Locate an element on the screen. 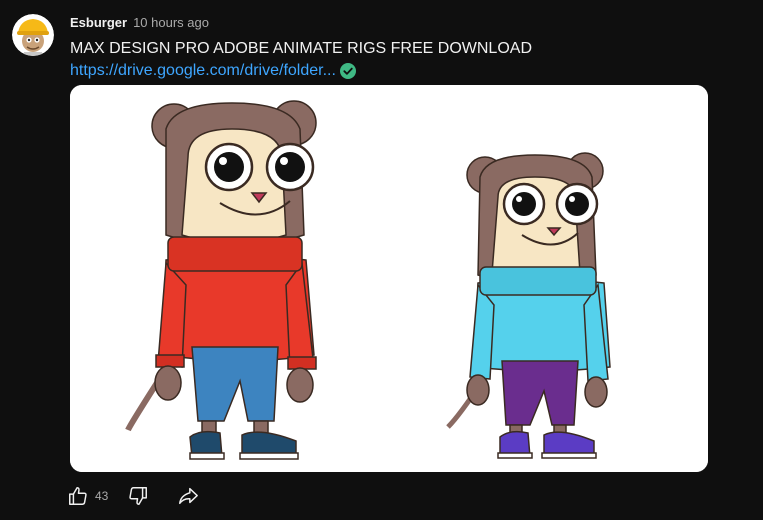  post-actions: 43 is located at coordinates (133, 496).